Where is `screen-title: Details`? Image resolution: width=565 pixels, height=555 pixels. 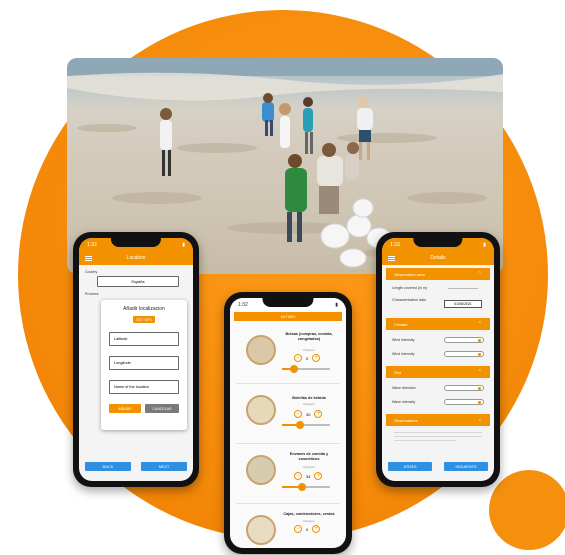 screen-title: Details is located at coordinates (438, 258).